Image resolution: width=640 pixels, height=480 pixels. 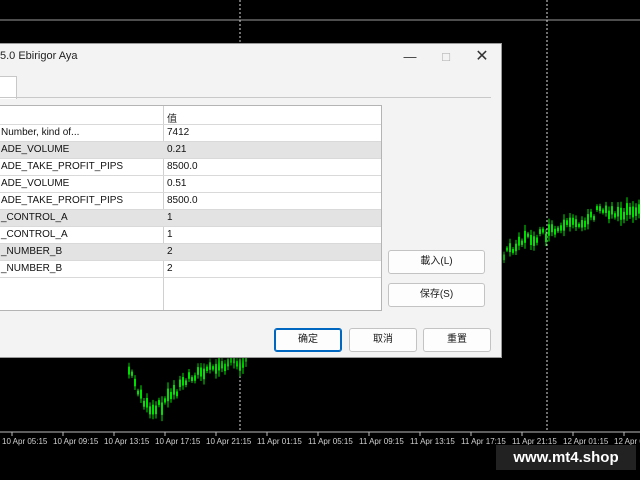 What do you see at coordinates (308, 340) in the screenshot?
I see `ok-button: 确定` at bounding box center [308, 340].